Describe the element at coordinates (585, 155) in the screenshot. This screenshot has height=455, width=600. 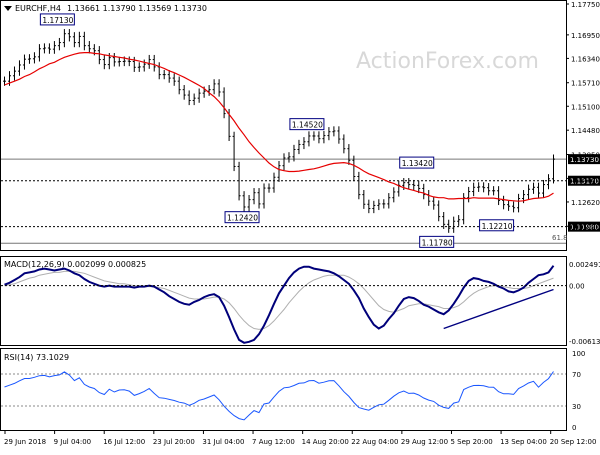
I see `price-axis-label: 1.13850` at that location.